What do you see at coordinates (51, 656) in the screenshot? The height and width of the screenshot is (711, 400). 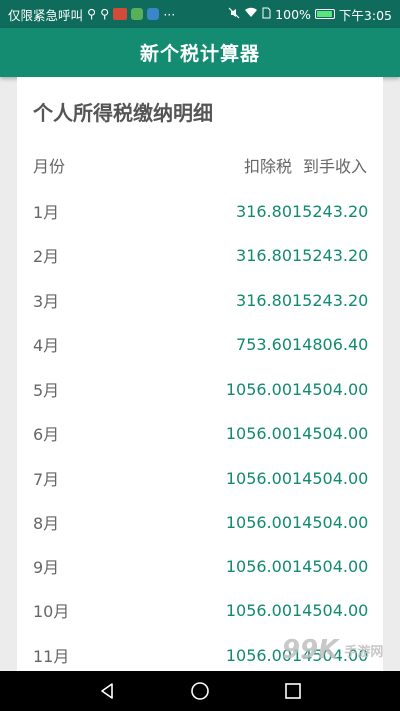 I see `row-month: 11月` at bounding box center [51, 656].